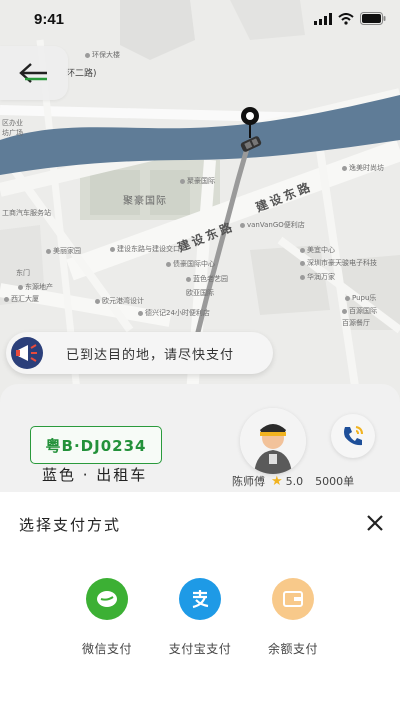 This screenshot has height=711, width=400. I want to click on close-icon, so click(375, 523).